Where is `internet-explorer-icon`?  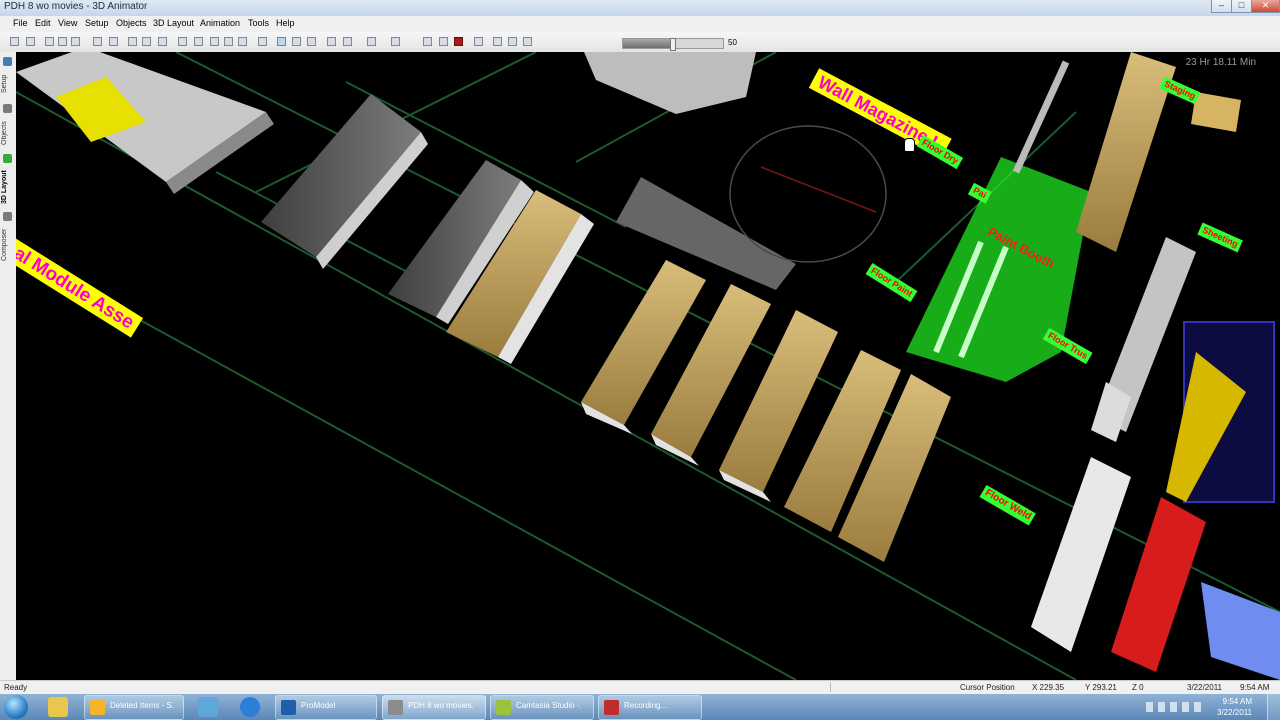 internet-explorer-icon is located at coordinates (250, 707).